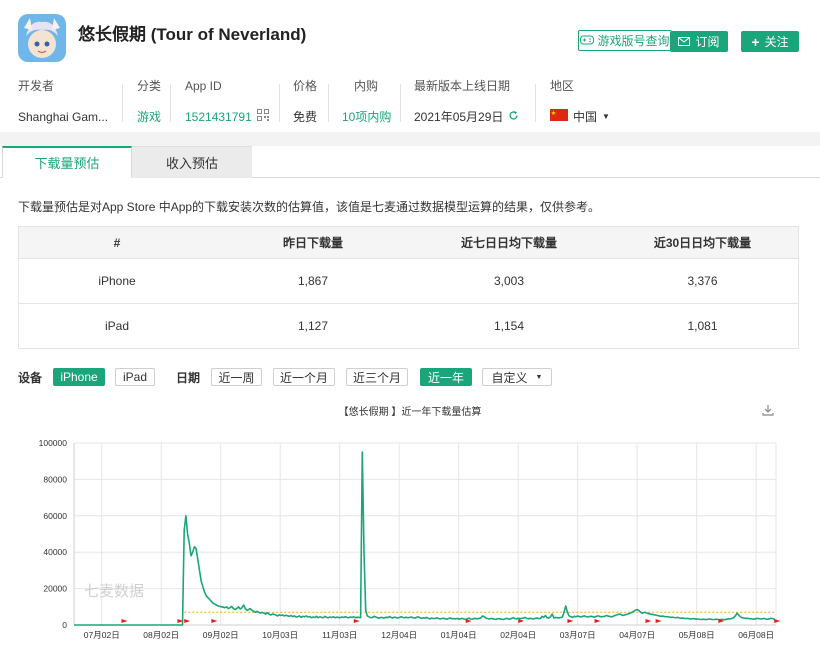 This screenshot has height=653, width=820. What do you see at coordinates (313, 326) in the screenshot?
I see `table-cell: 1,127` at bounding box center [313, 326].